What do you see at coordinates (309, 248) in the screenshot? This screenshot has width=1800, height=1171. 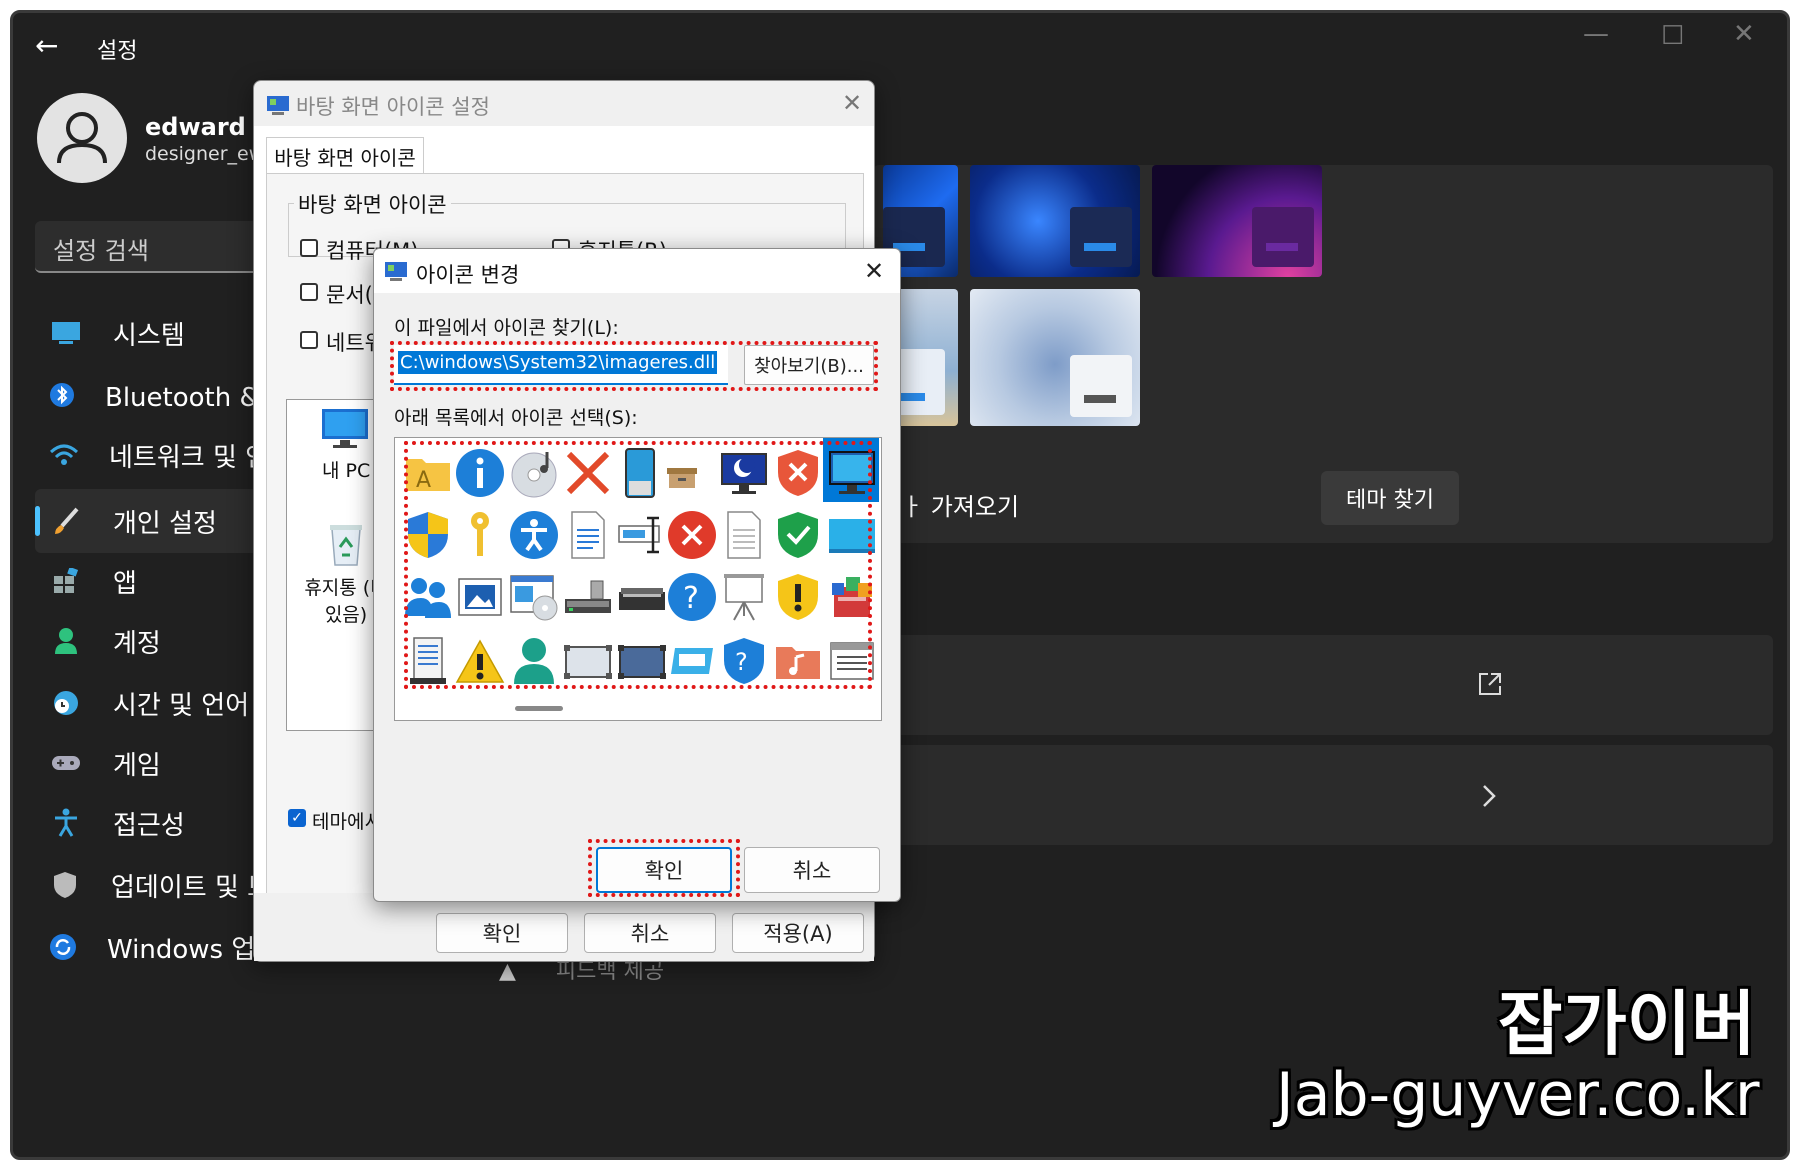 I see `checkbox-computer` at bounding box center [309, 248].